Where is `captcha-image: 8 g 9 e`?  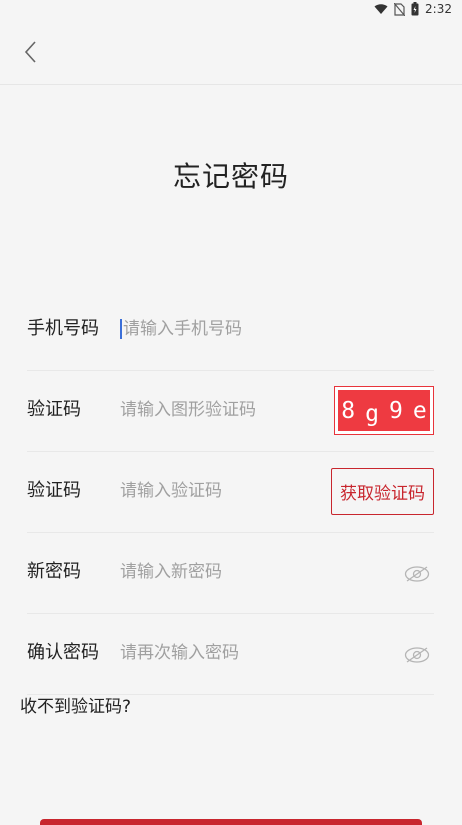 captcha-image: 8 g 9 e is located at coordinates (384, 410).